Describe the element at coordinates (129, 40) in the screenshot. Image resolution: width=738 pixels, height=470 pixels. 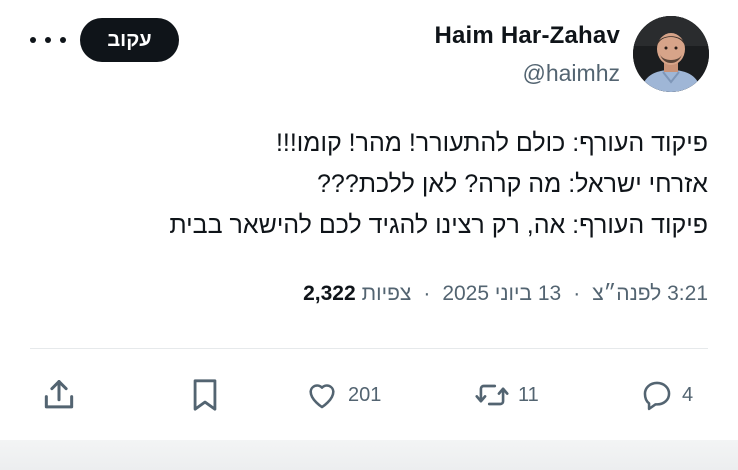
I see `follow-button: עקוב` at that location.